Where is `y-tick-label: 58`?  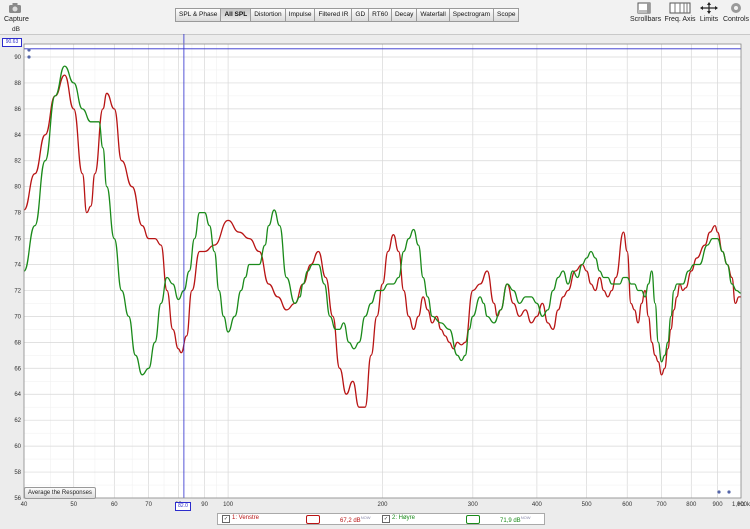
y-tick-label: 58 is located at coordinates (17, 473).